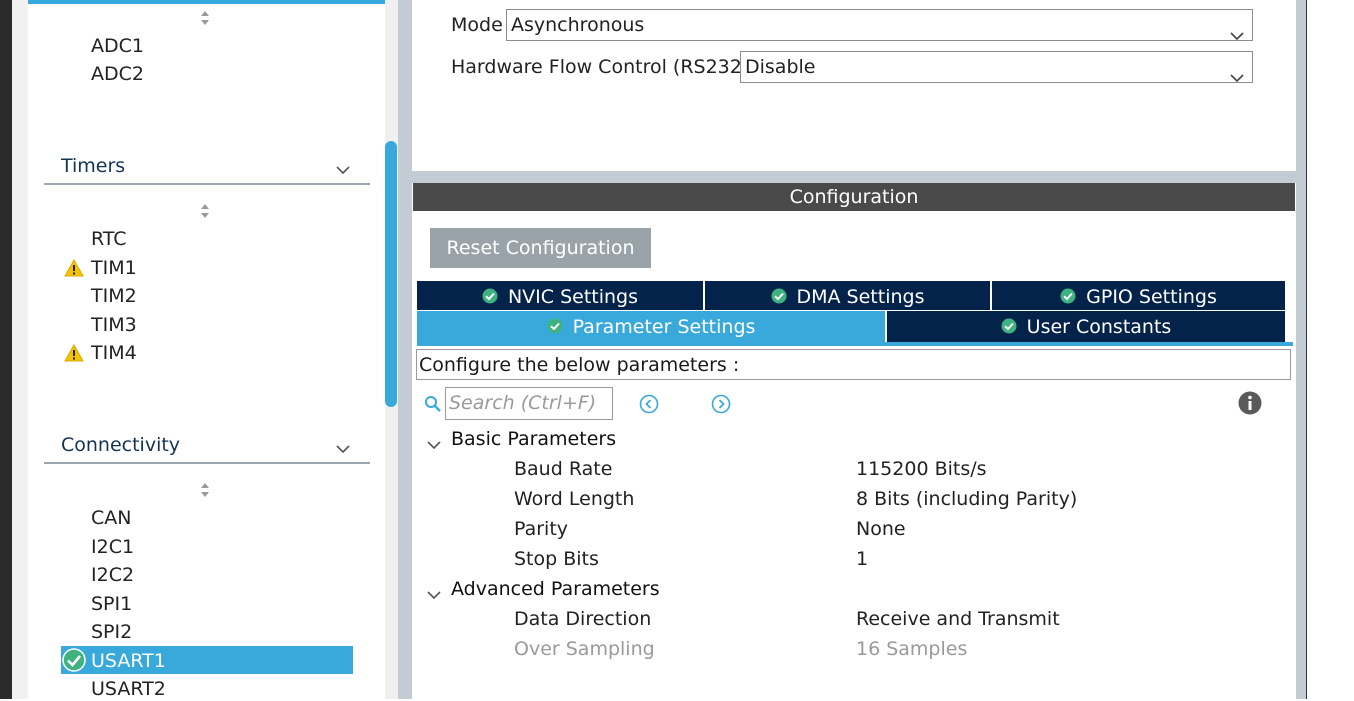 This screenshot has height=701, width=1354. I want to click on sidebar-item-usart2: USART2, so click(128, 689).